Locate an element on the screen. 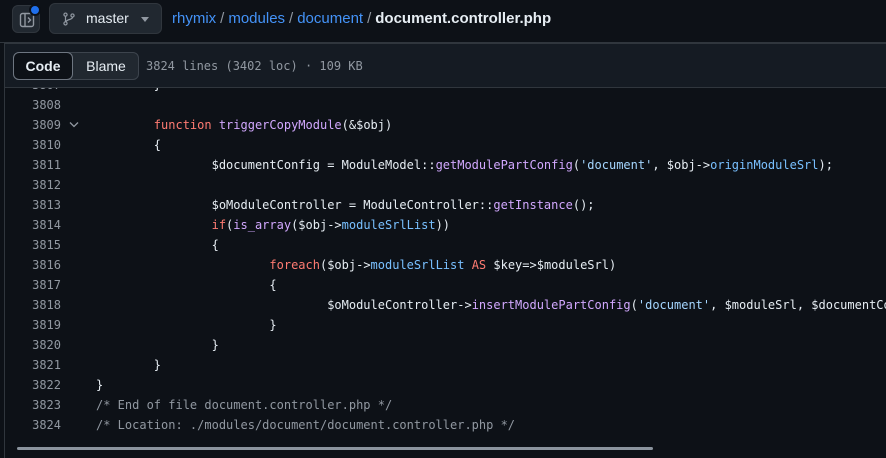 This screenshot has height=458, width=886. chevron-down-icon is located at coordinates (74, 125).